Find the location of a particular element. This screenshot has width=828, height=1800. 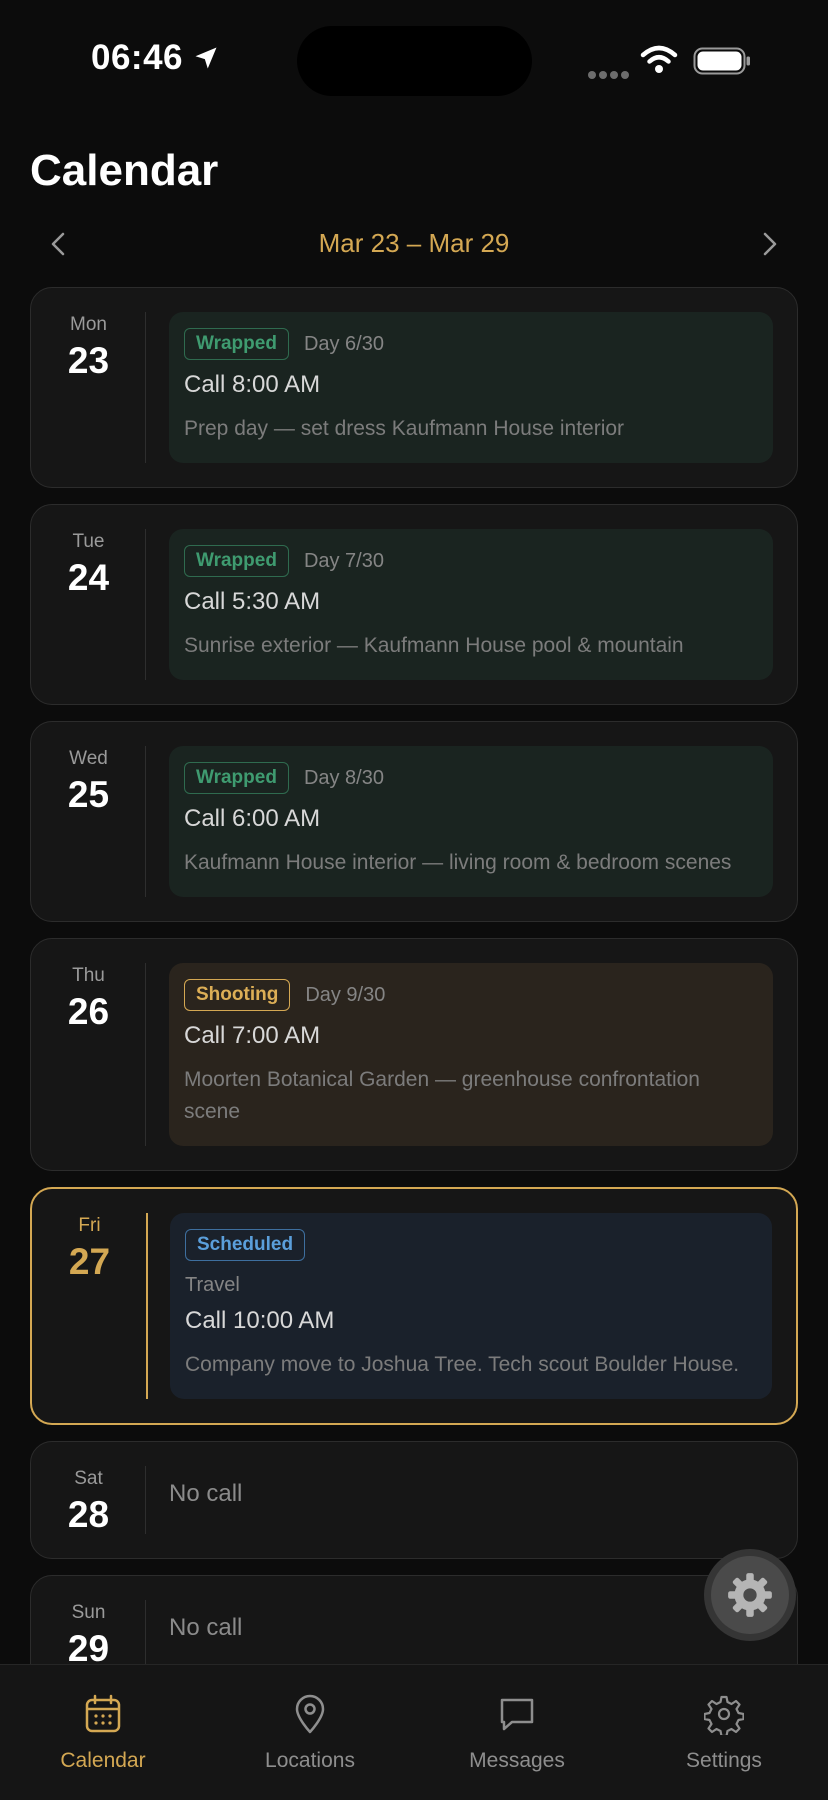

status-badge: Scheduled is located at coordinates (245, 1245).